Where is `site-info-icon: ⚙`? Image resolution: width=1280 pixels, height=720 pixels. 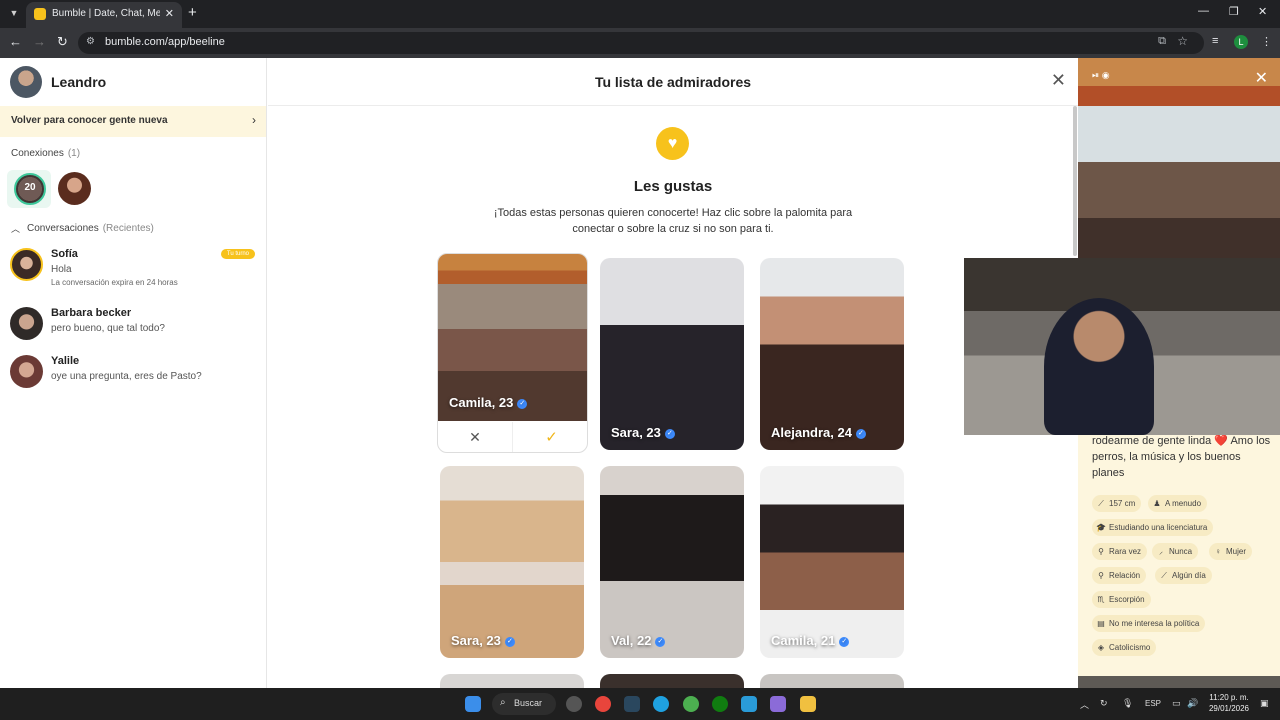
site-info-icon: ⚙ is located at coordinates (90, 41).